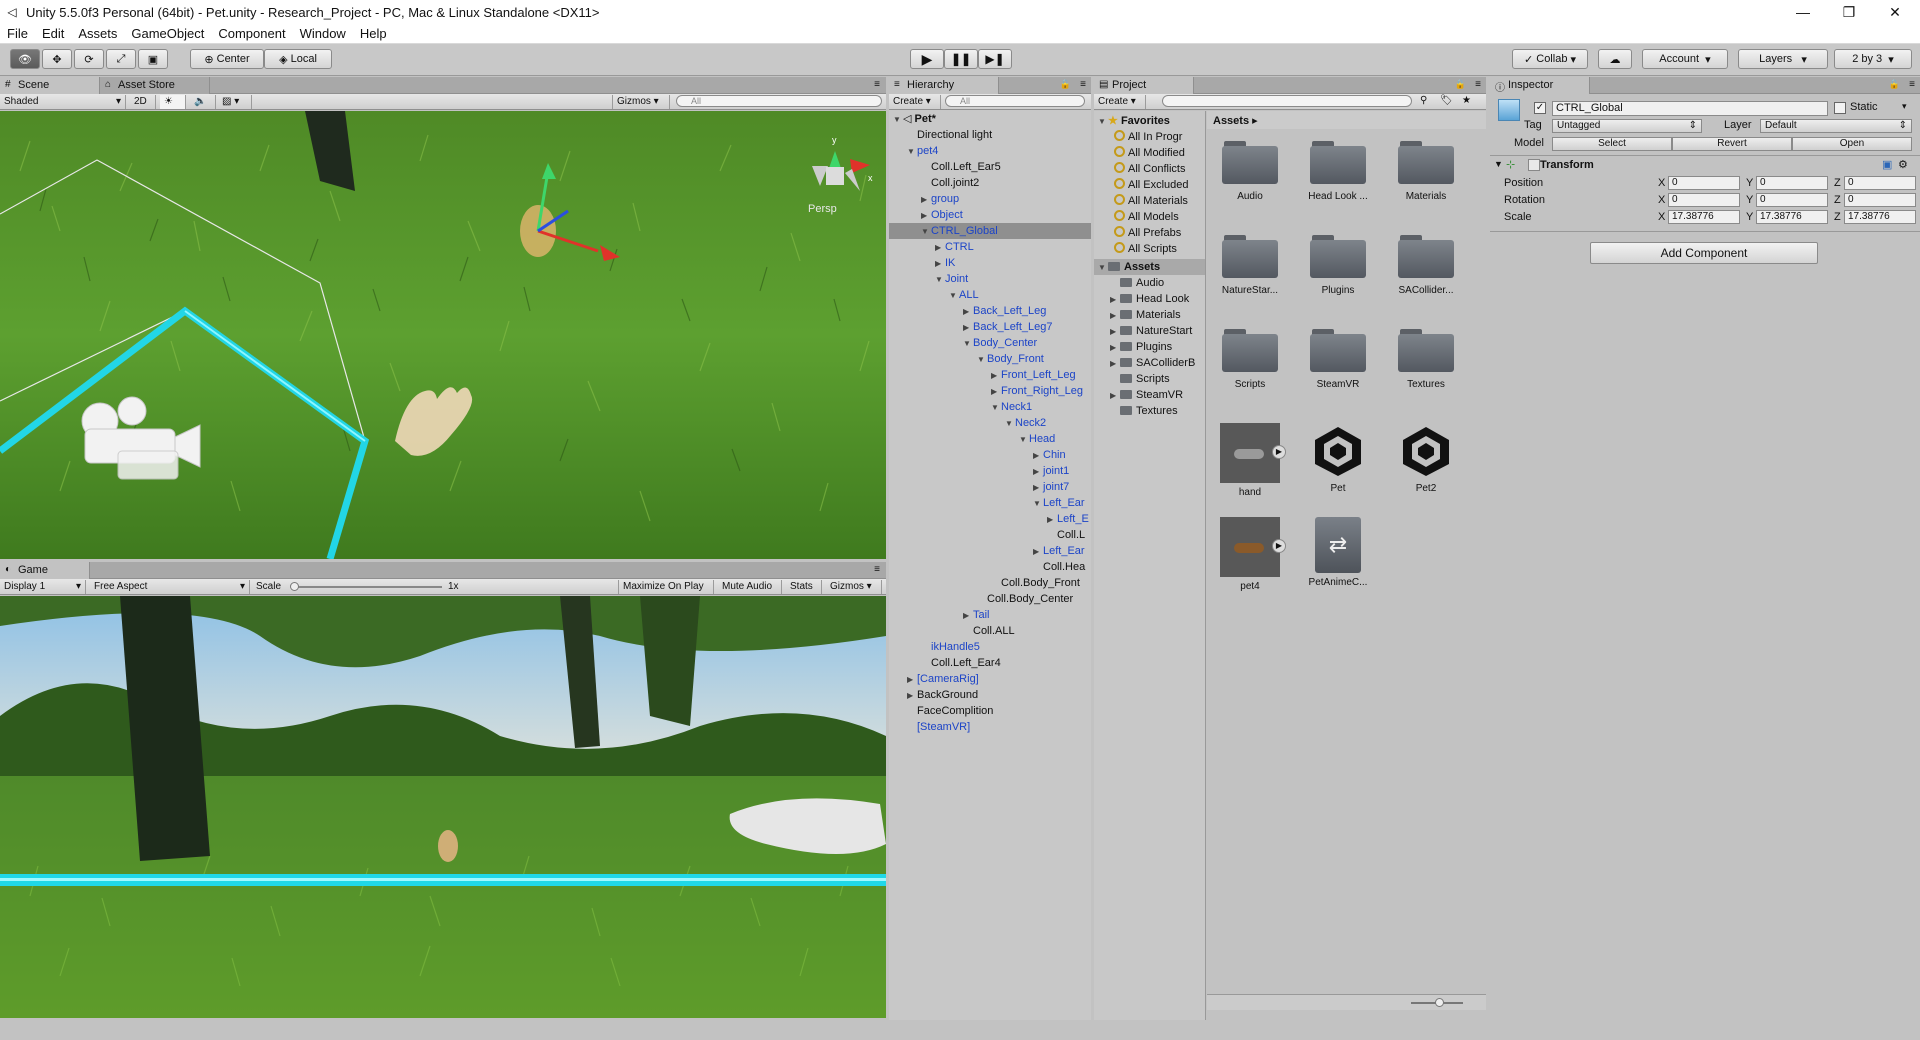 This screenshot has height=1040, width=1920. I want to click on layer-dropdown: Default ⇕, so click(1836, 126).